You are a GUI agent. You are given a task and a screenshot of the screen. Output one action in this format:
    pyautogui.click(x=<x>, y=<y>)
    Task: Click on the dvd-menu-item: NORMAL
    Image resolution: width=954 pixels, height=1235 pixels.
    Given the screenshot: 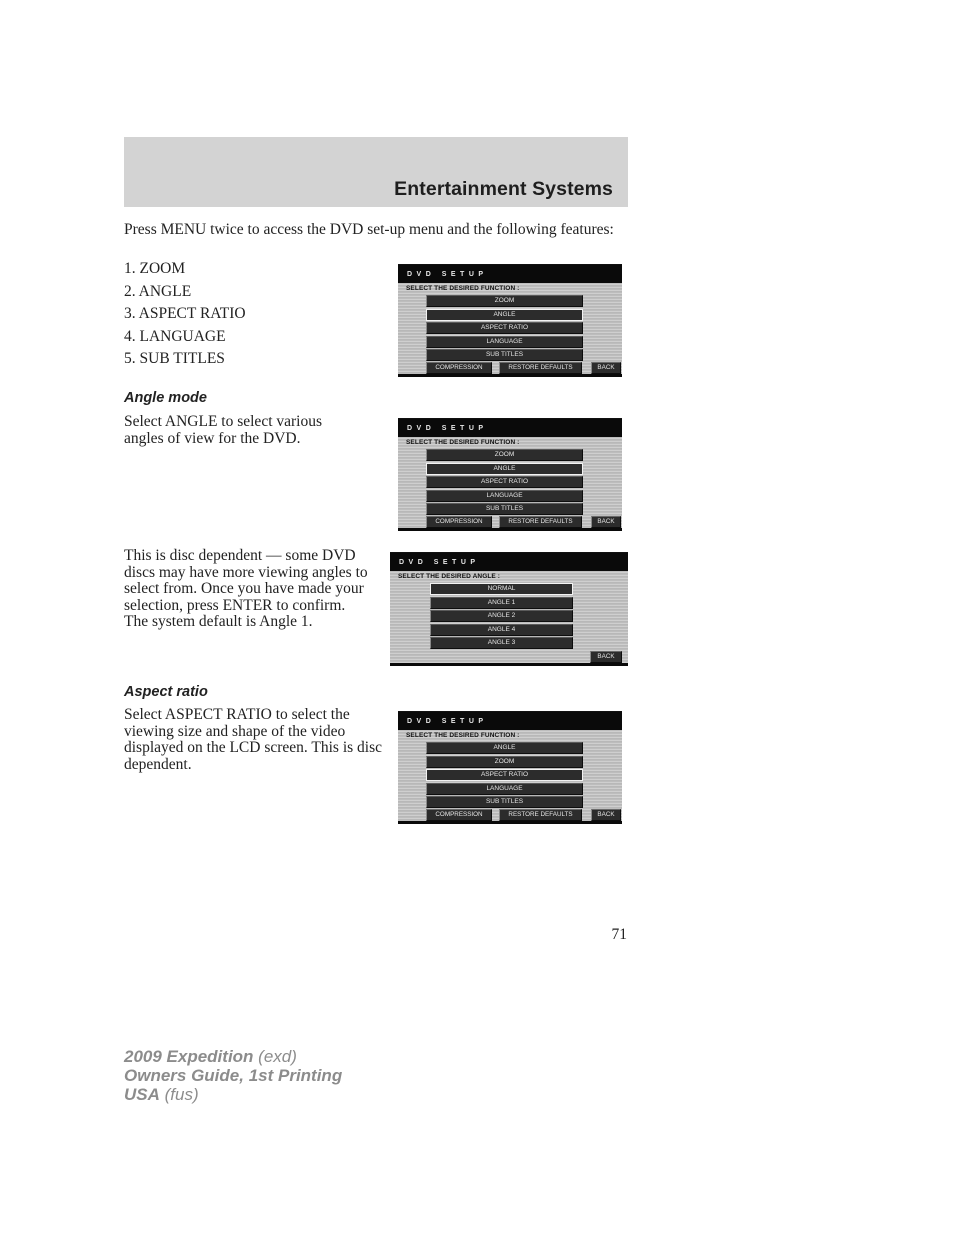 What is the action you would take?
    pyautogui.click(x=501, y=589)
    